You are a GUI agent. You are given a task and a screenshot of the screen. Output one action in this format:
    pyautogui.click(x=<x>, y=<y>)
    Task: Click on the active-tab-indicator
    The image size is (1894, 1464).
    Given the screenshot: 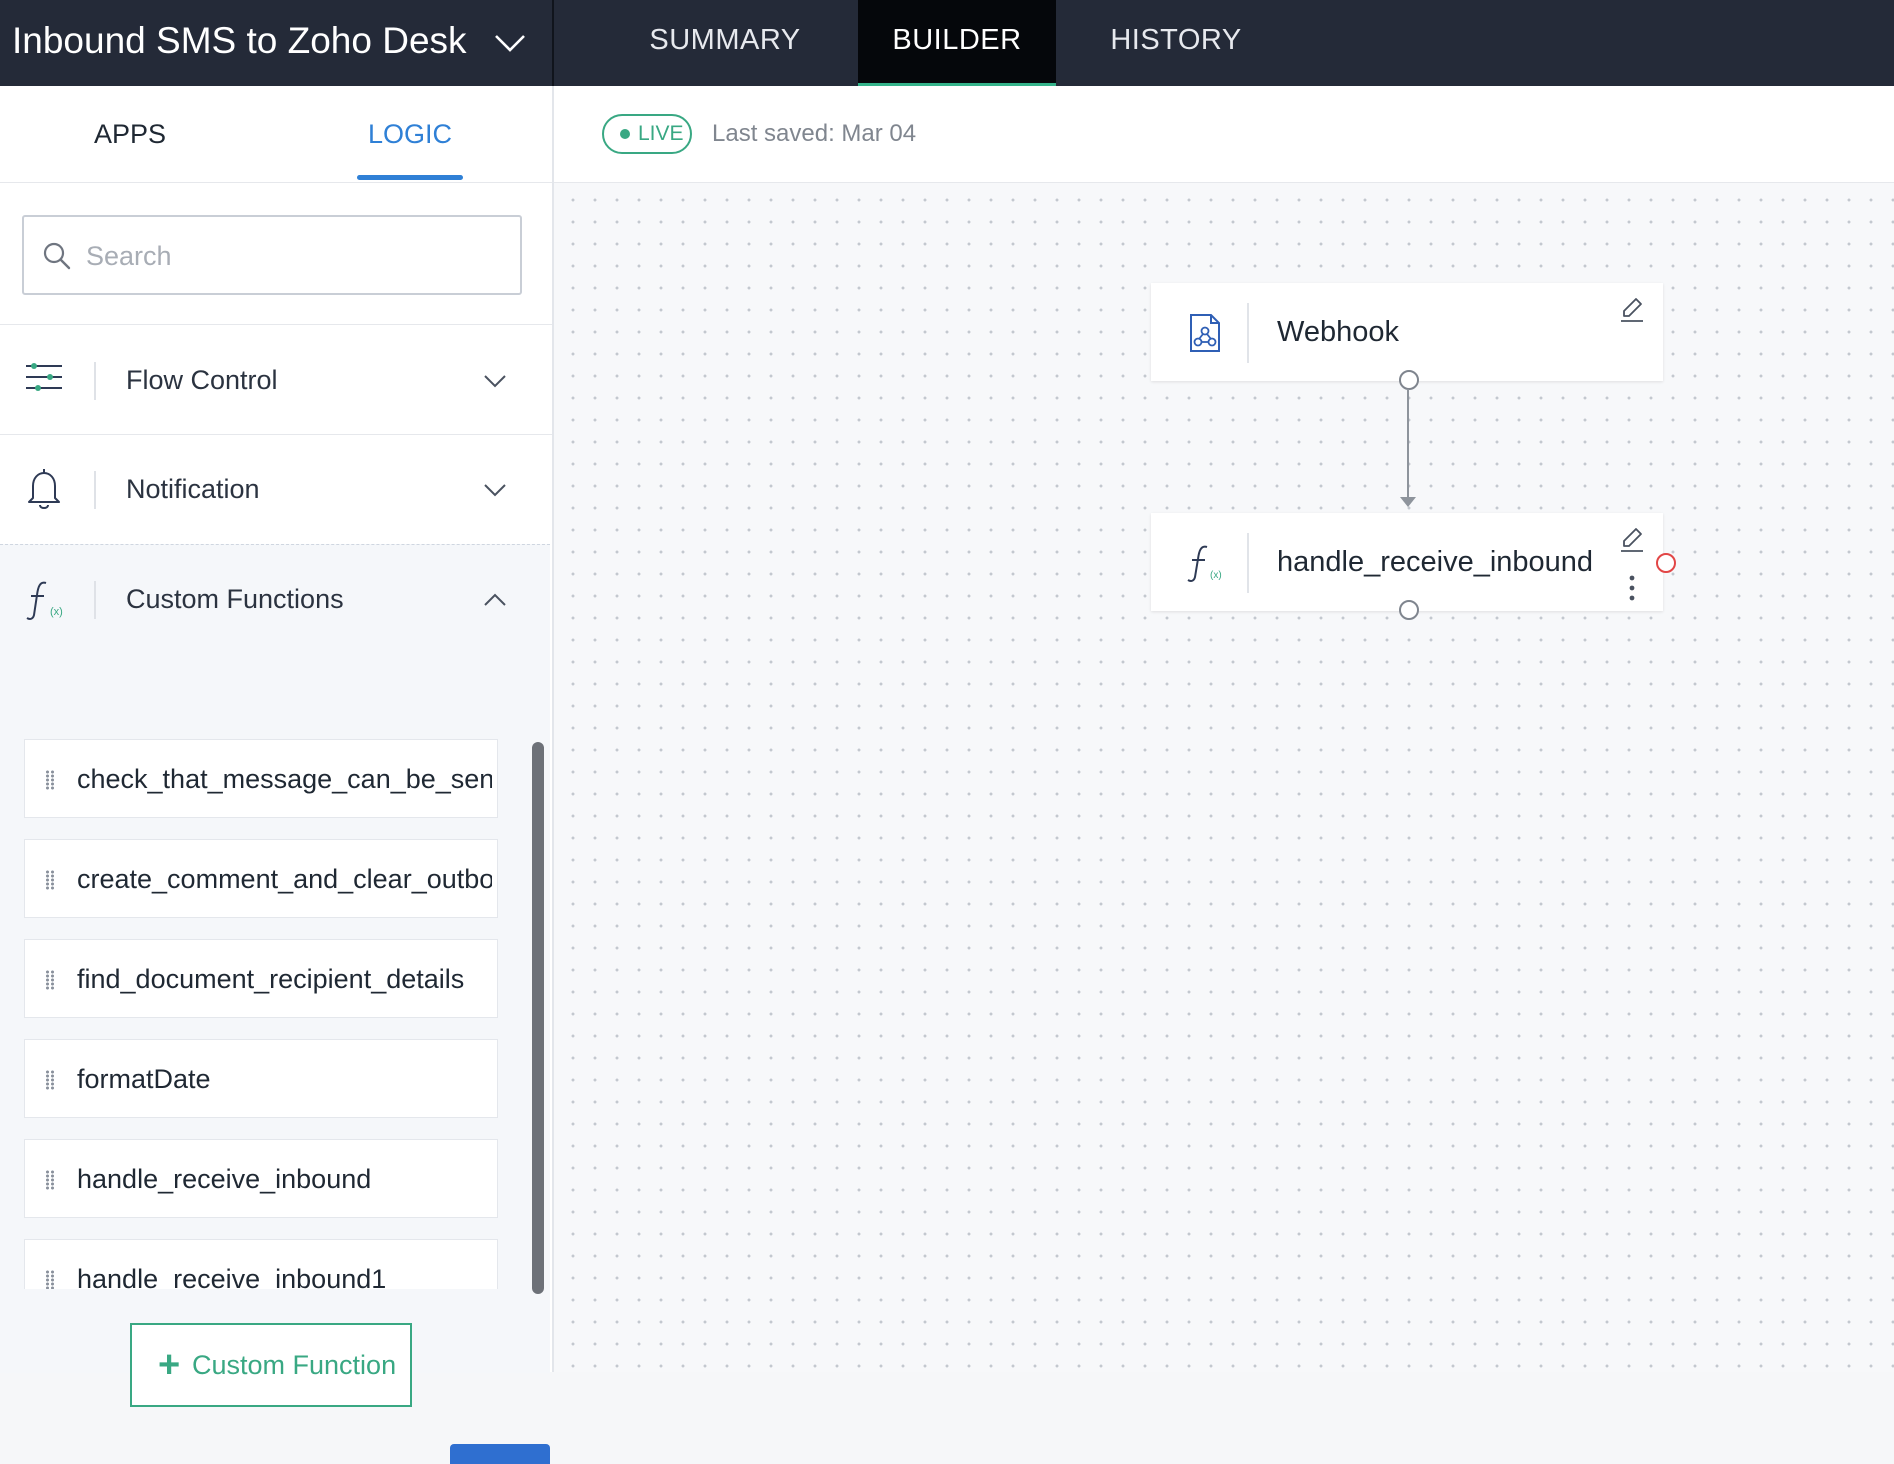 What is the action you would take?
    pyautogui.click(x=410, y=177)
    